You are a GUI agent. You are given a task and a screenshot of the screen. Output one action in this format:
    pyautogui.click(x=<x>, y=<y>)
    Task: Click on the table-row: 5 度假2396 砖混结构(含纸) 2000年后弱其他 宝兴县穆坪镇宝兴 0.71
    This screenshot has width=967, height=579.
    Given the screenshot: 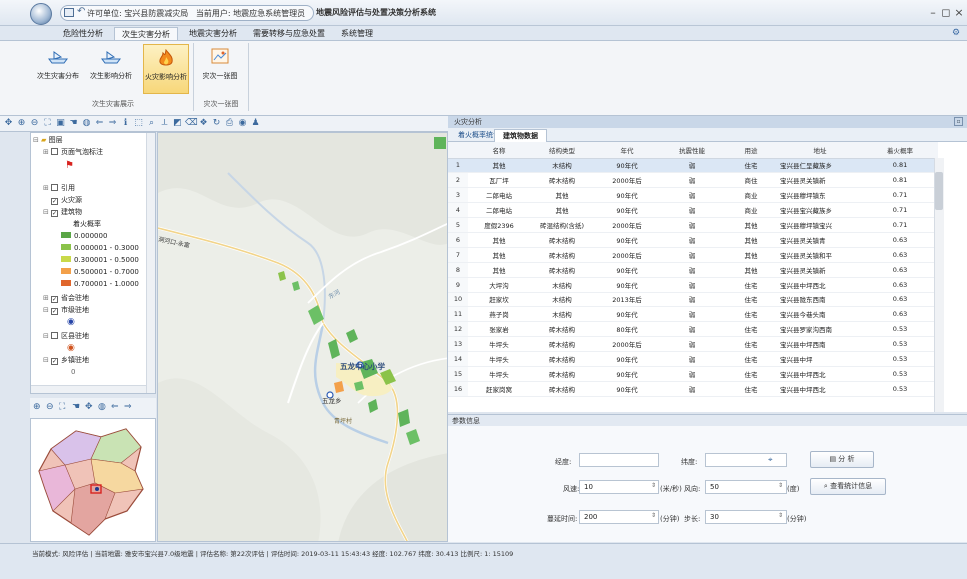 What is the action you would take?
    pyautogui.click(x=693, y=225)
    